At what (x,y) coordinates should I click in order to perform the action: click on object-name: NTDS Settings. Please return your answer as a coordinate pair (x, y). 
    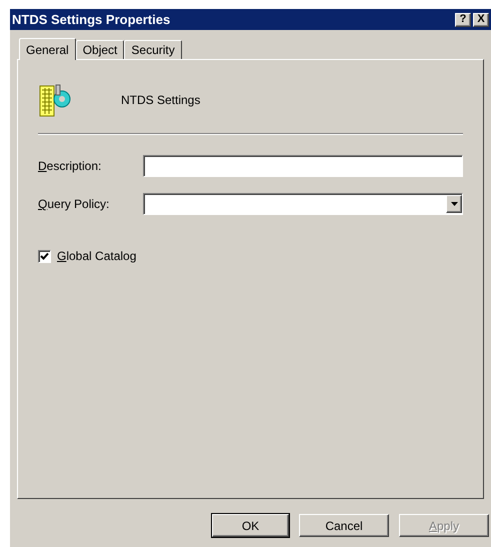
    Looking at the image, I should click on (160, 100).